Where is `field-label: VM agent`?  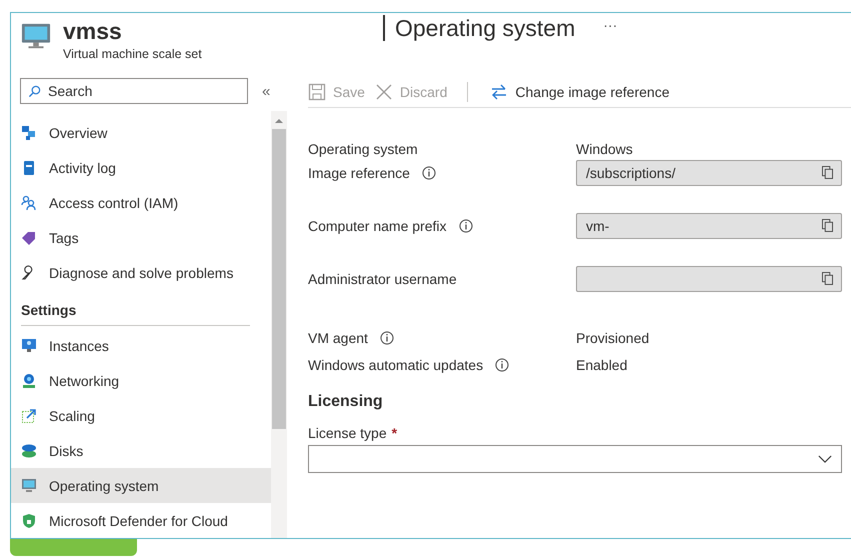 field-label: VM agent is located at coordinates (338, 338).